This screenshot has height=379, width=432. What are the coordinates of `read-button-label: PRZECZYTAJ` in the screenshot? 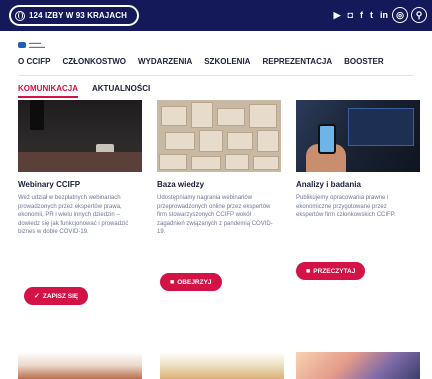 It's located at (334, 271).